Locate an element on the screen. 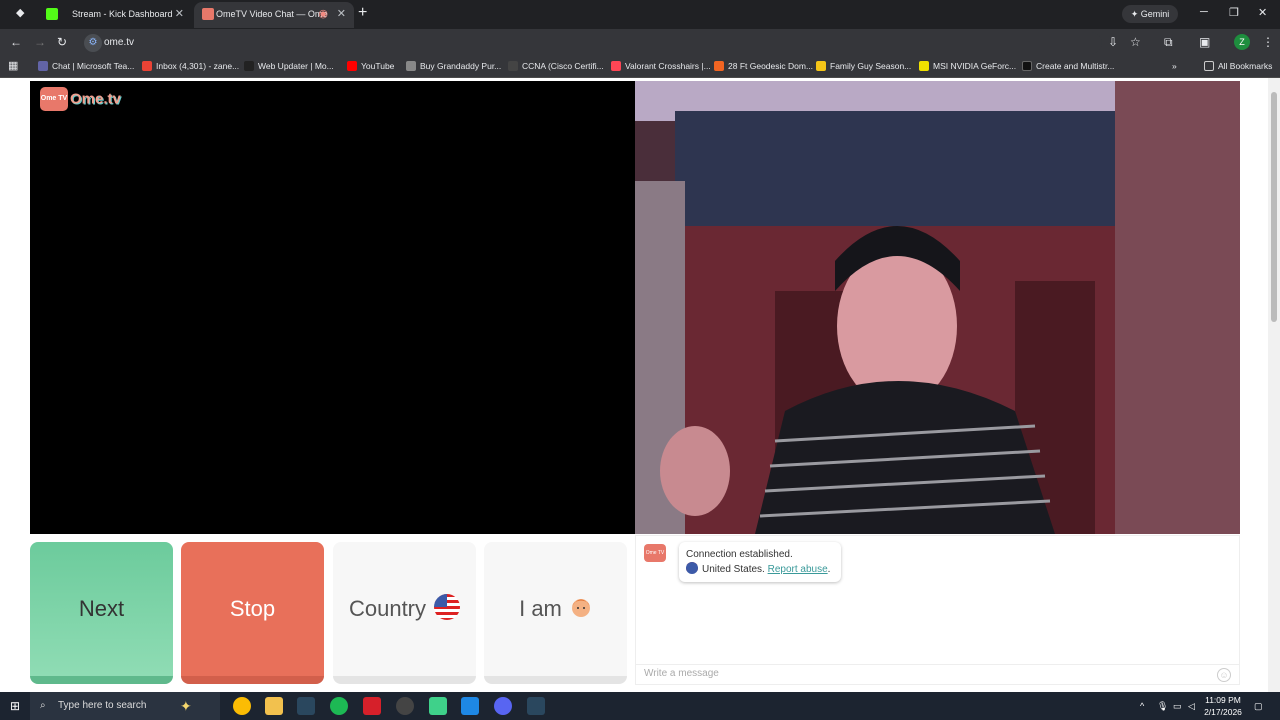 The image size is (1280, 720). all-bookmarks-button: All Bookmarks is located at coordinates (1238, 66).